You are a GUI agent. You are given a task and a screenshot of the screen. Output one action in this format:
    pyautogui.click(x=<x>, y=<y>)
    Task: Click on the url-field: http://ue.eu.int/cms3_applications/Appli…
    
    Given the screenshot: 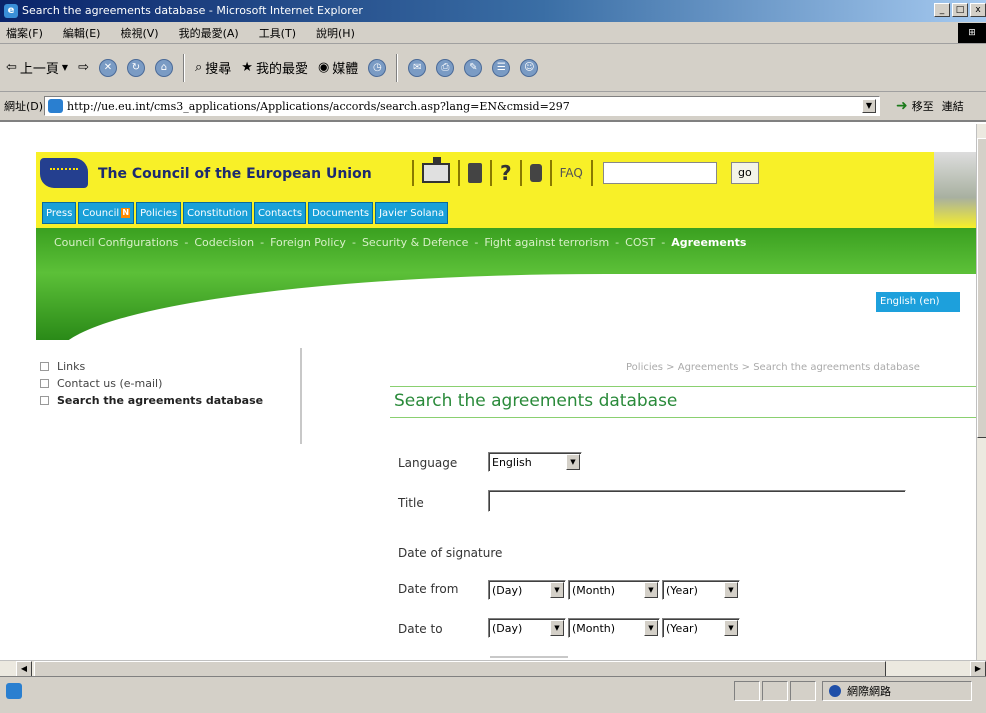 What is the action you would take?
    pyautogui.click(x=462, y=106)
    